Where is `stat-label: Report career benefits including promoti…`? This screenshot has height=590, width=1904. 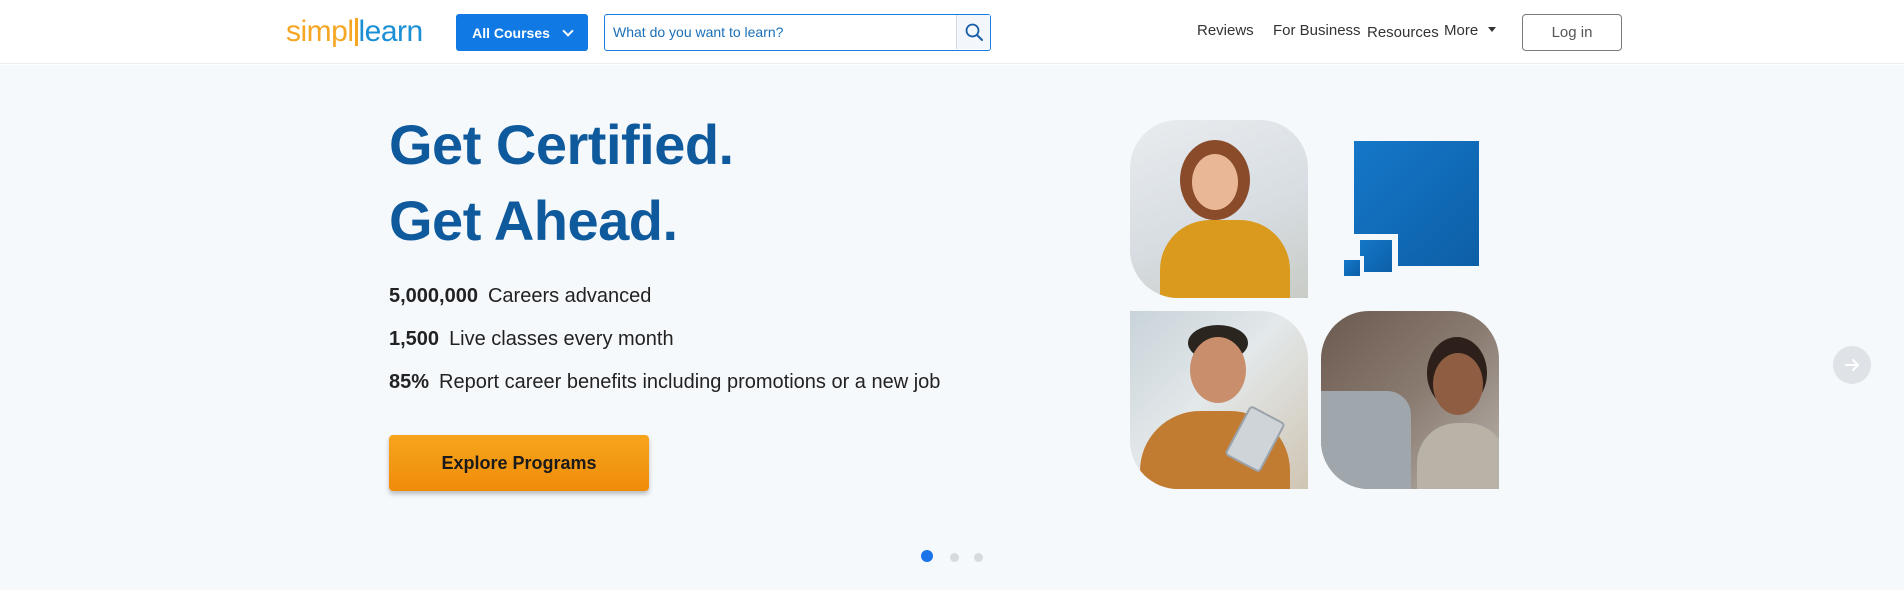 stat-label: Report career benefits including promoti… is located at coordinates (690, 382).